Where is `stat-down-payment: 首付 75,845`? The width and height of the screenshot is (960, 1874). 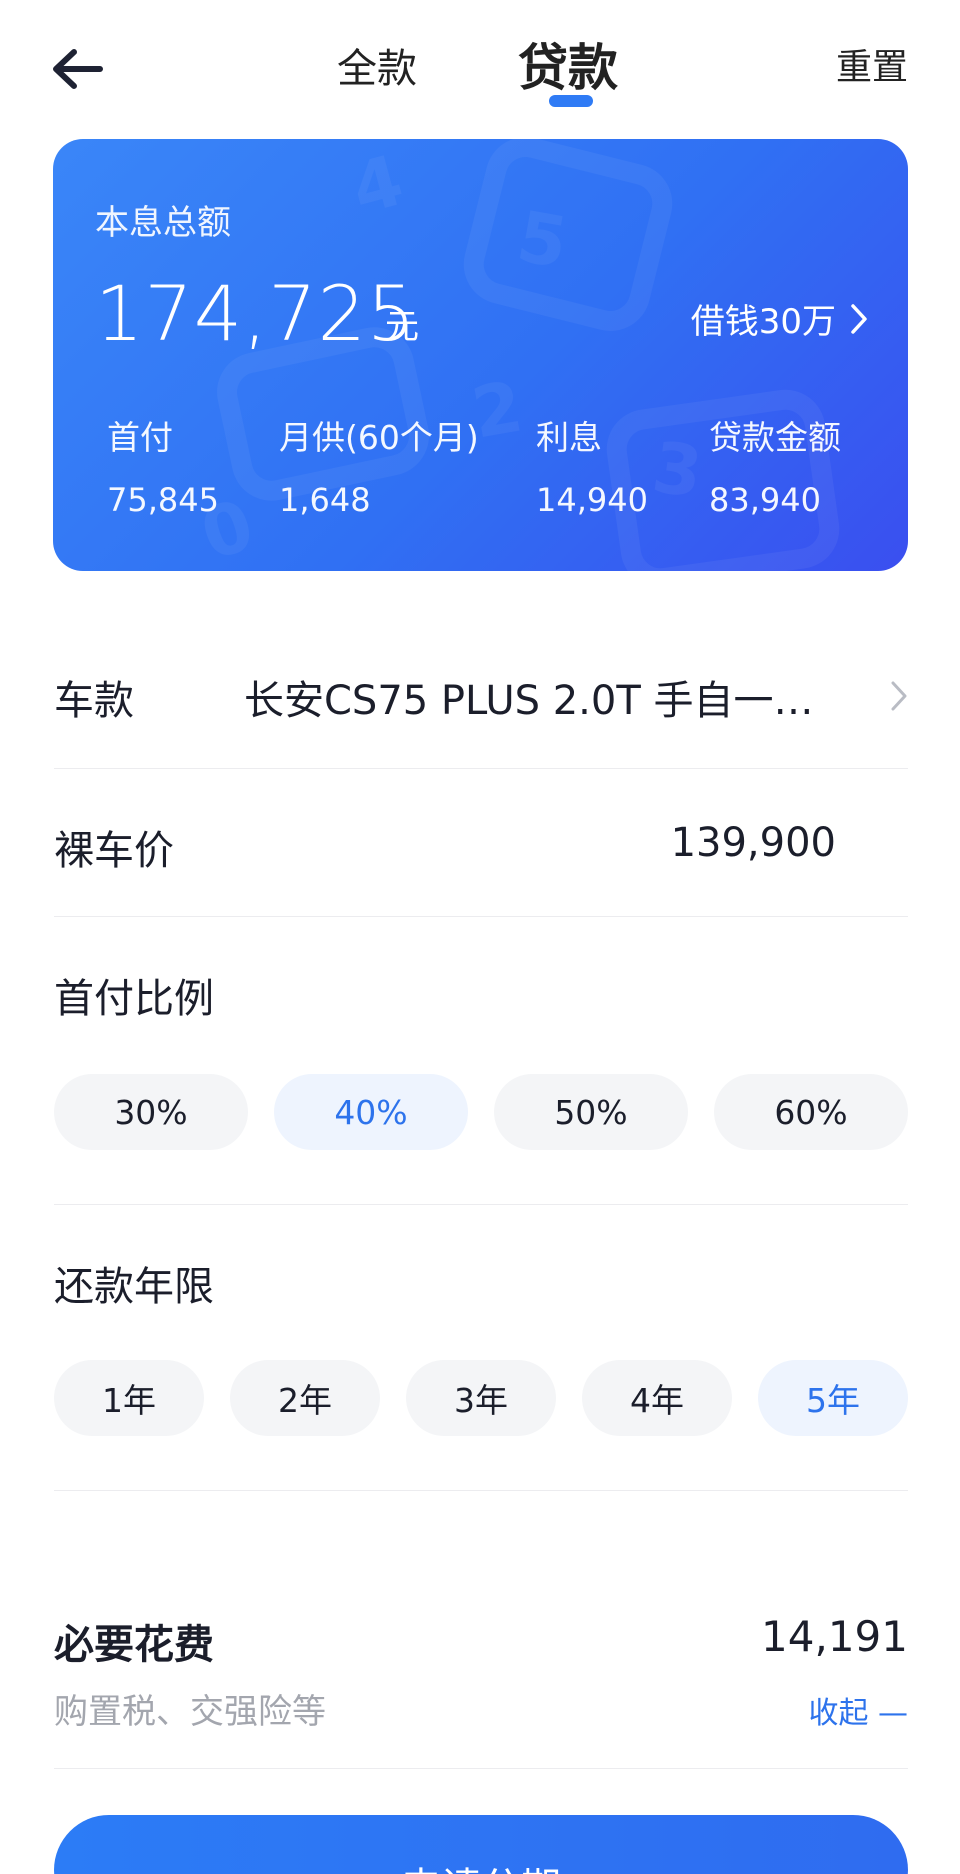 stat-down-payment: 首付 75,845 is located at coordinates (163, 465).